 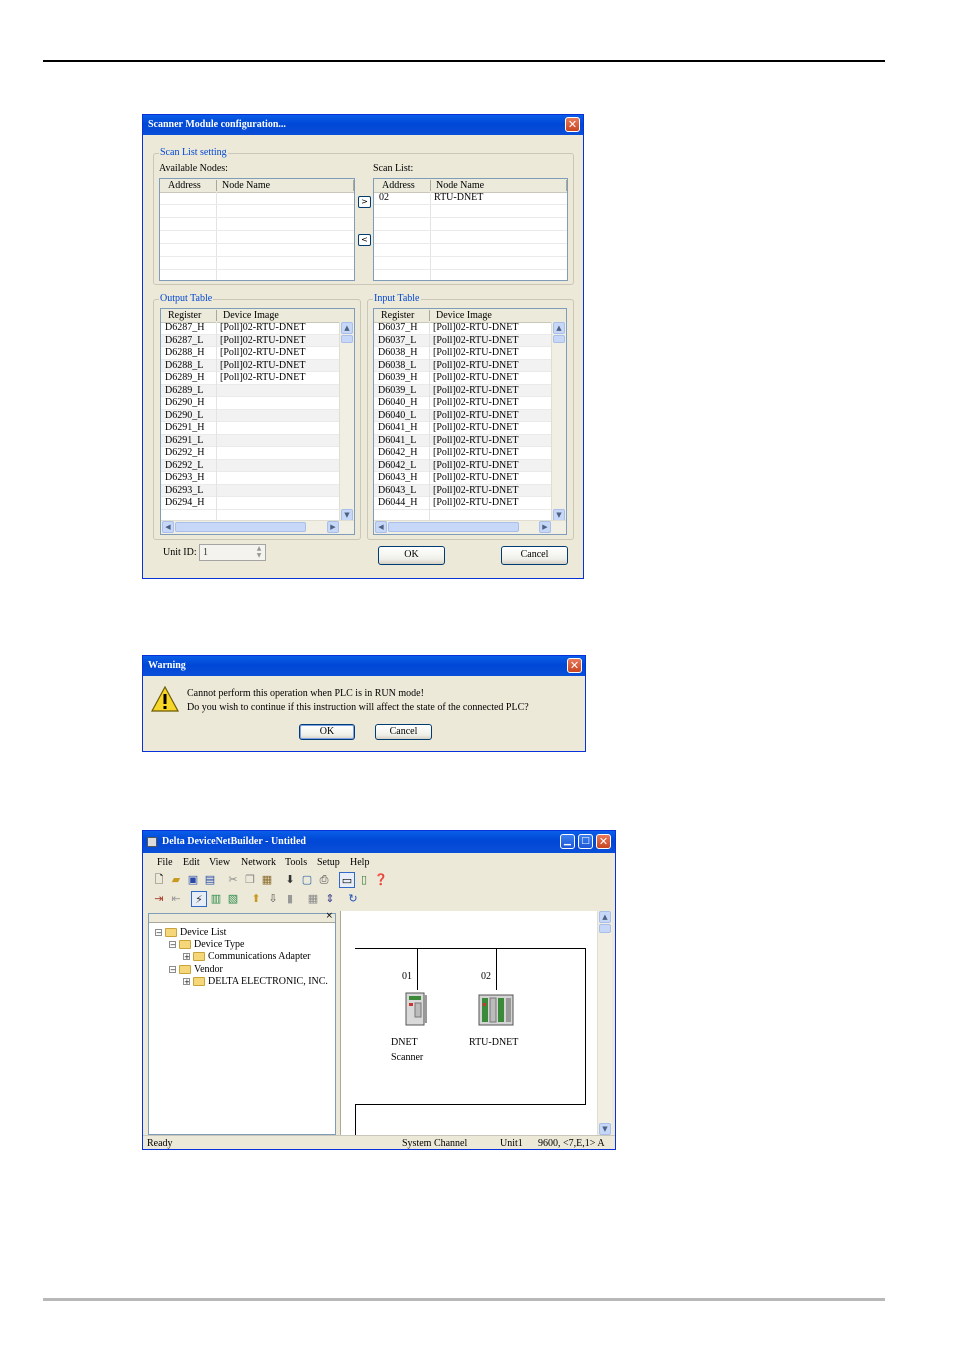 I want to click on message-icon: ▯, so click(x=364, y=880).